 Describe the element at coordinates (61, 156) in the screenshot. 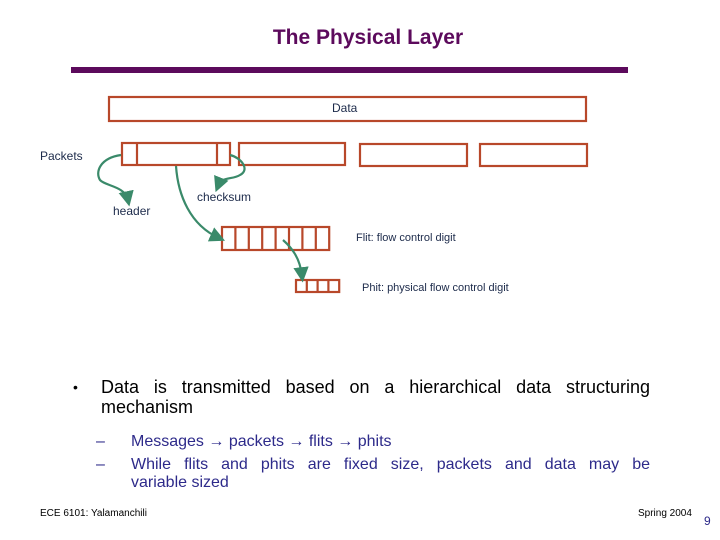

I see `packets-label: Packets` at that location.